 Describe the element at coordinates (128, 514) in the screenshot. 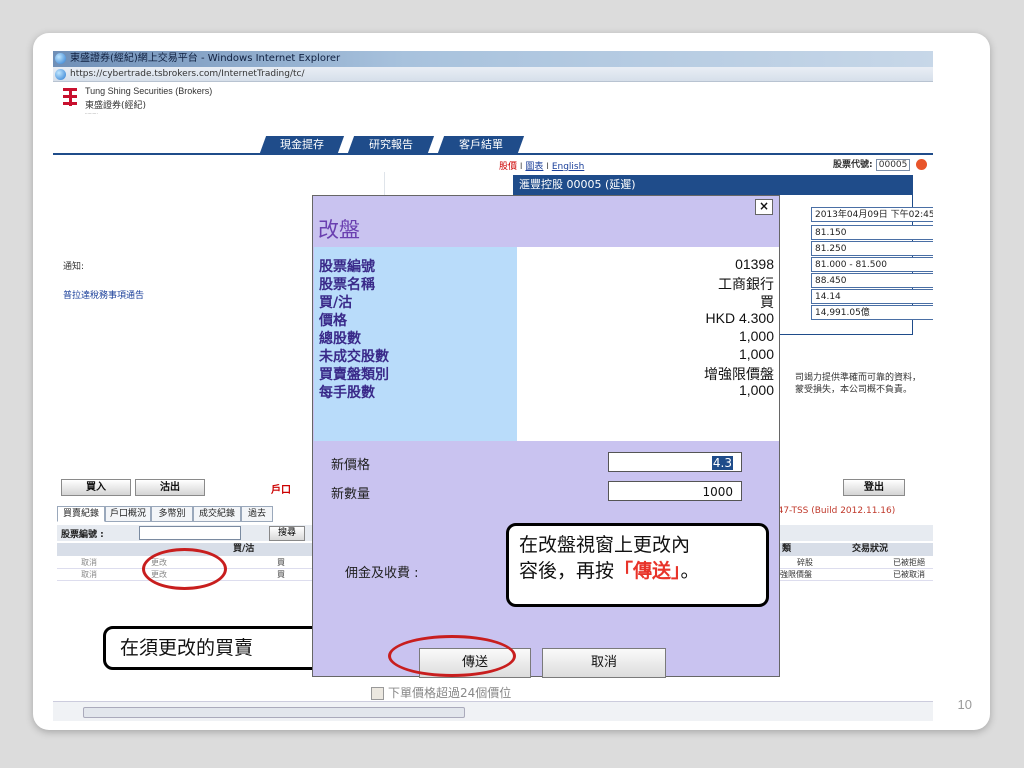

I see `subtab-account: 戶口概況` at that location.